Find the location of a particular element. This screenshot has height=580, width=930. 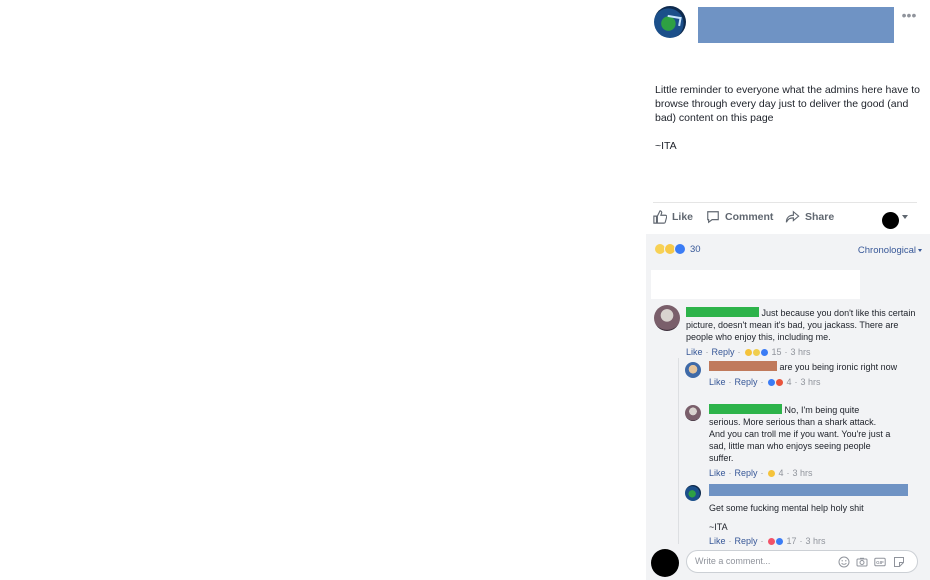

thumbs-up-icon is located at coordinates (660, 217).